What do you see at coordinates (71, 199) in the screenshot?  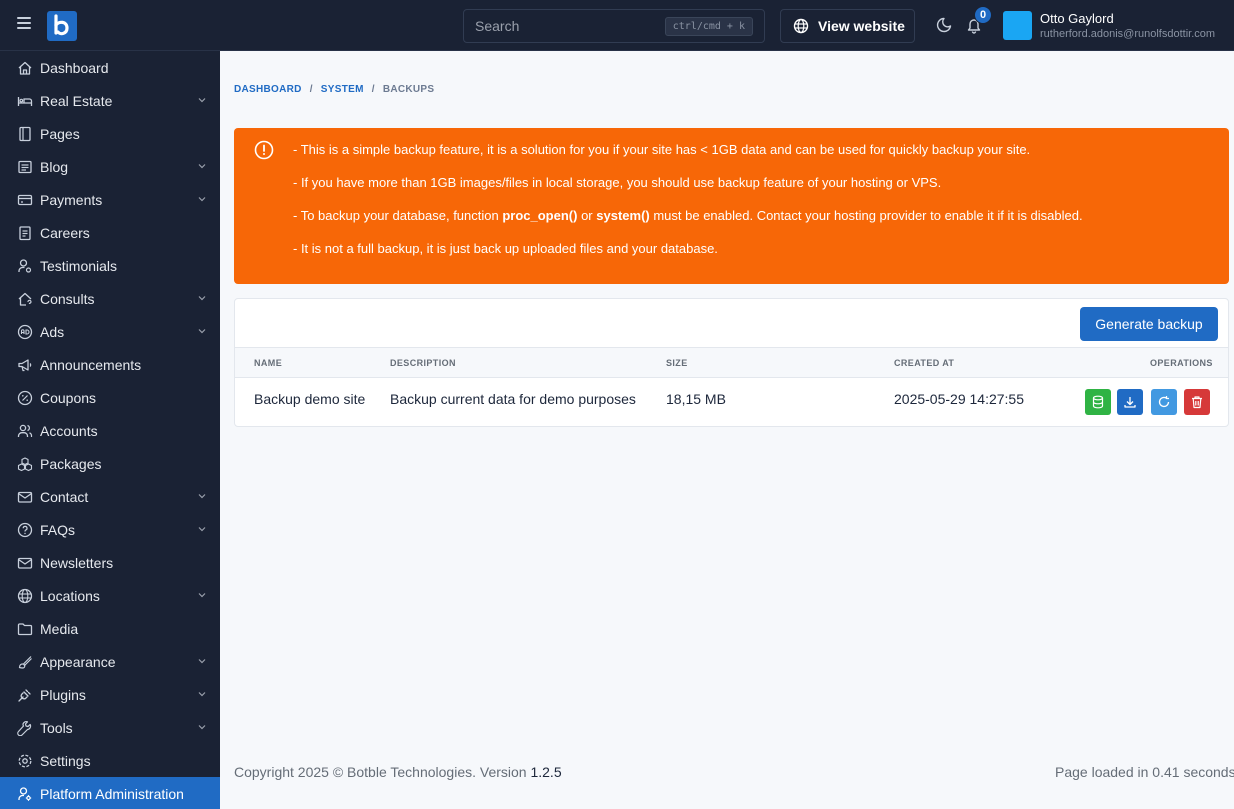 I see `sidebar-item-label: Payments` at bounding box center [71, 199].